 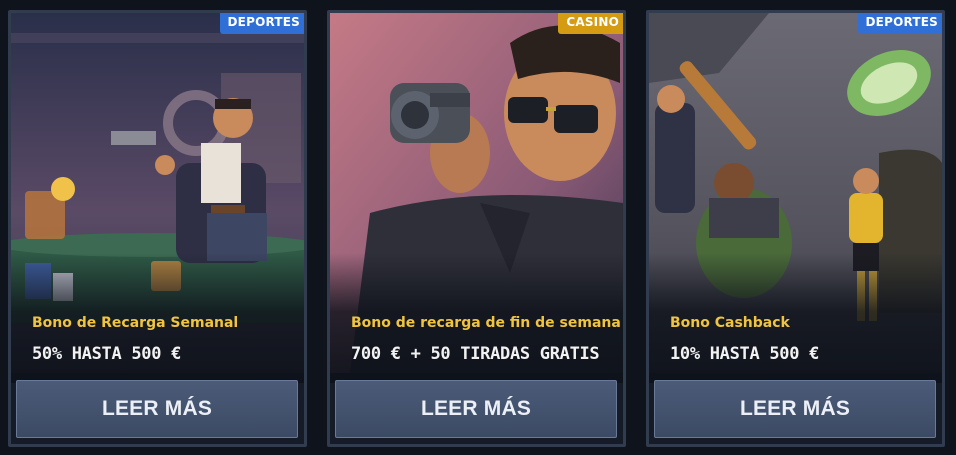 What do you see at coordinates (486, 323) in the screenshot?
I see `promo-title: Bono de recarga de fin de semana` at bounding box center [486, 323].